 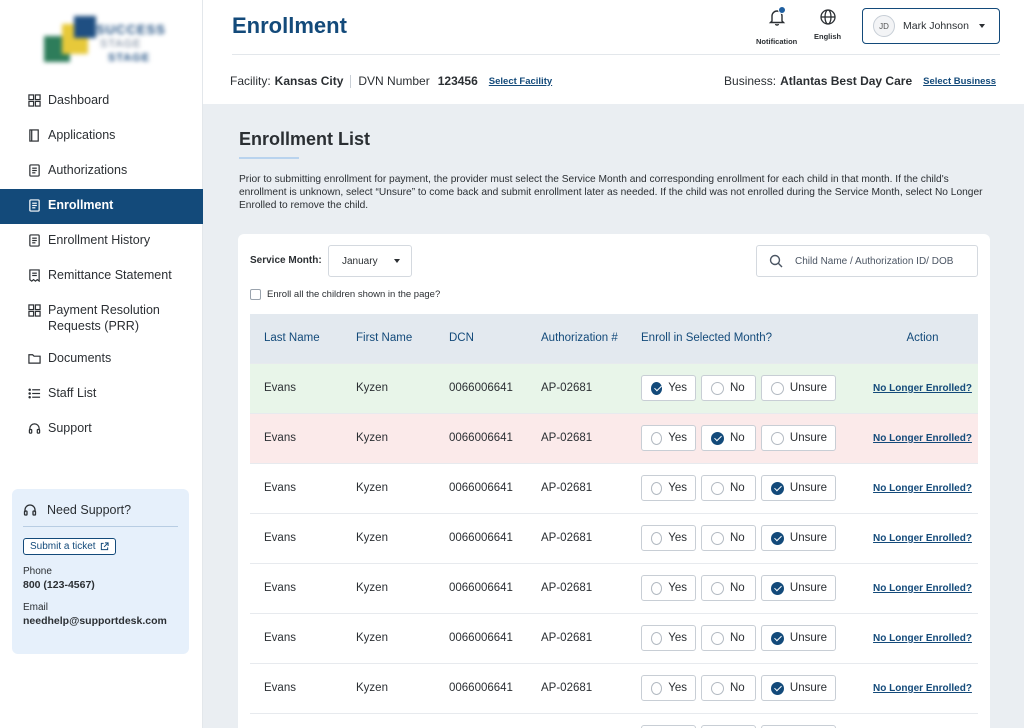 What do you see at coordinates (82, 135) in the screenshot?
I see `sidebar-item-label: Applications` at bounding box center [82, 135].